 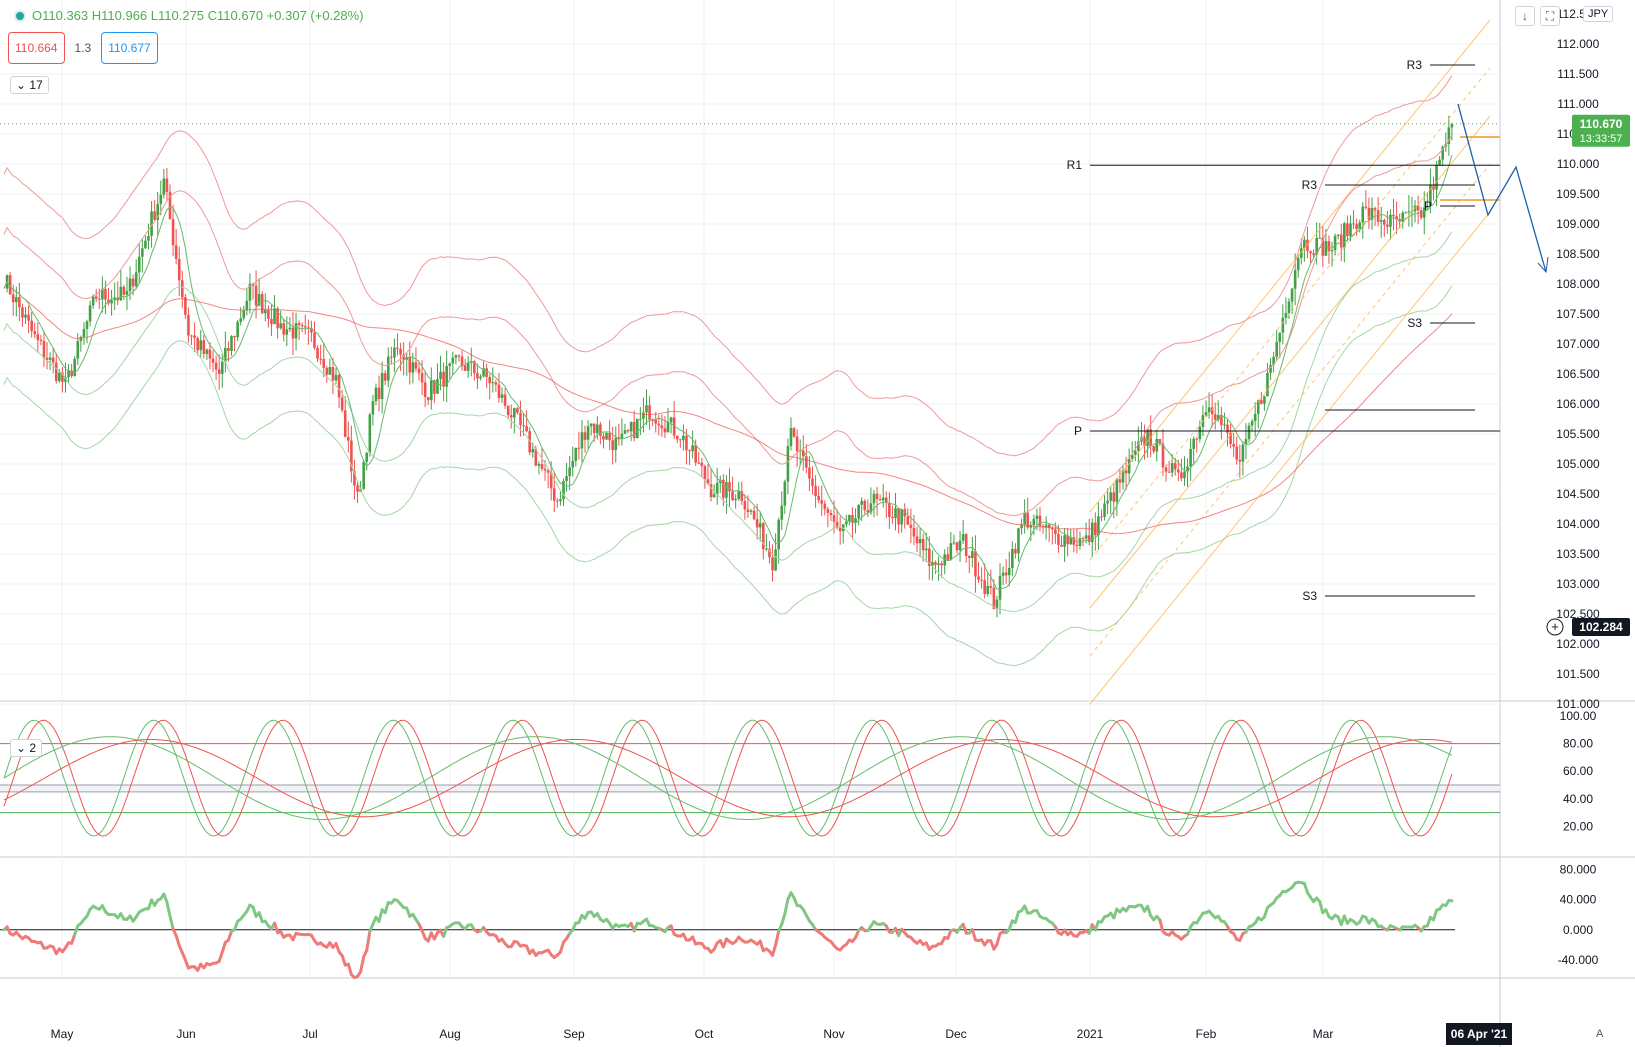 What do you see at coordinates (1578, 44) in the screenshot?
I see `price-tick-label: 112.000` at bounding box center [1578, 44].